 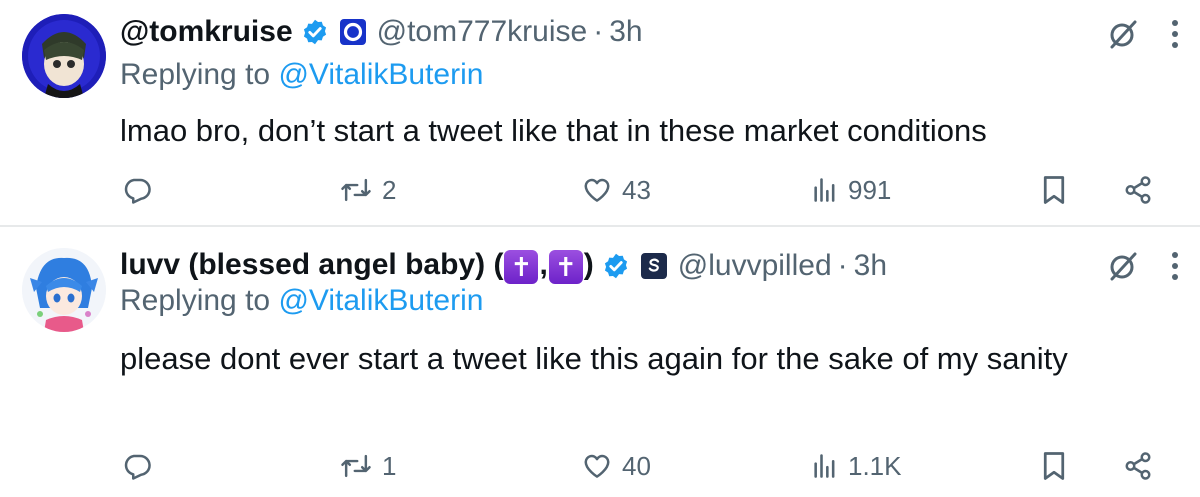 I want to click on action-bar: 1 40 1.1K, so click(x=600, y=466).